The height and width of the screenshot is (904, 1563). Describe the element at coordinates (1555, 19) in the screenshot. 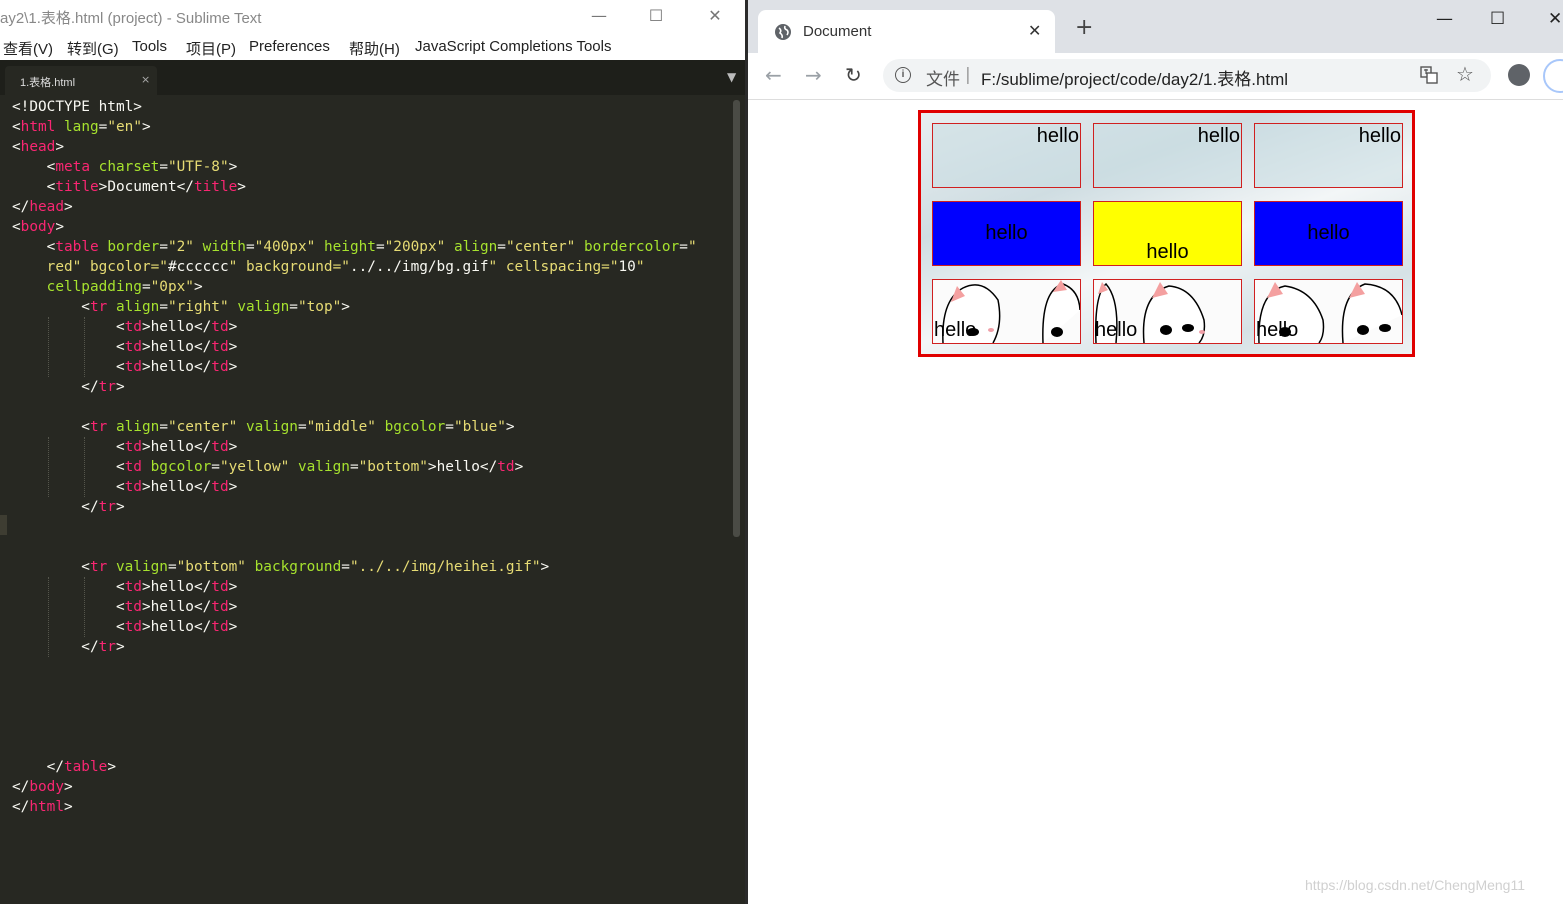

I see `browser-close-icon: ✕` at that location.